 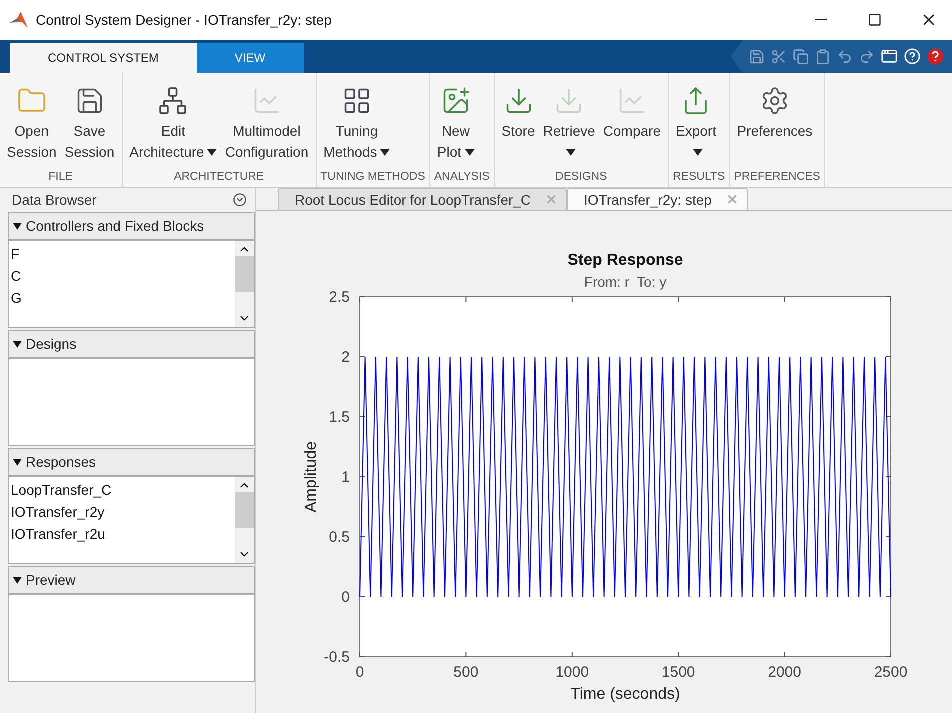 What do you see at coordinates (801, 56) in the screenshot?
I see `copy-icon` at bounding box center [801, 56].